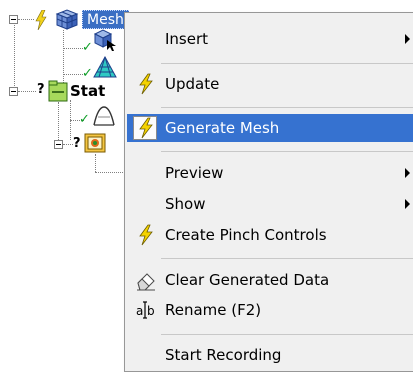  Describe the element at coordinates (13, 19) in the screenshot. I see `collapse-toggle-mesh` at that location.